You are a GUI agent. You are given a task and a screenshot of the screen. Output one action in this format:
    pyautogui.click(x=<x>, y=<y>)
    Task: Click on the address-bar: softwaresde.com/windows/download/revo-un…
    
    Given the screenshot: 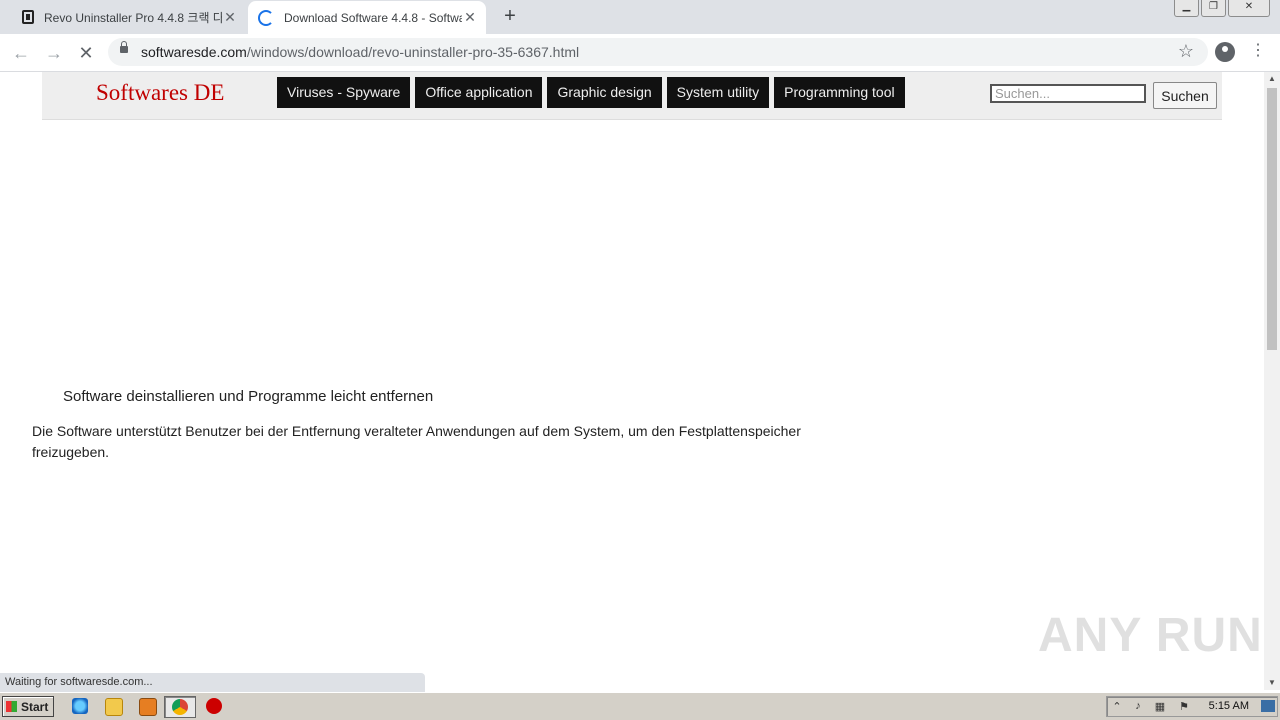 What is the action you would take?
    pyautogui.click(x=658, y=52)
    